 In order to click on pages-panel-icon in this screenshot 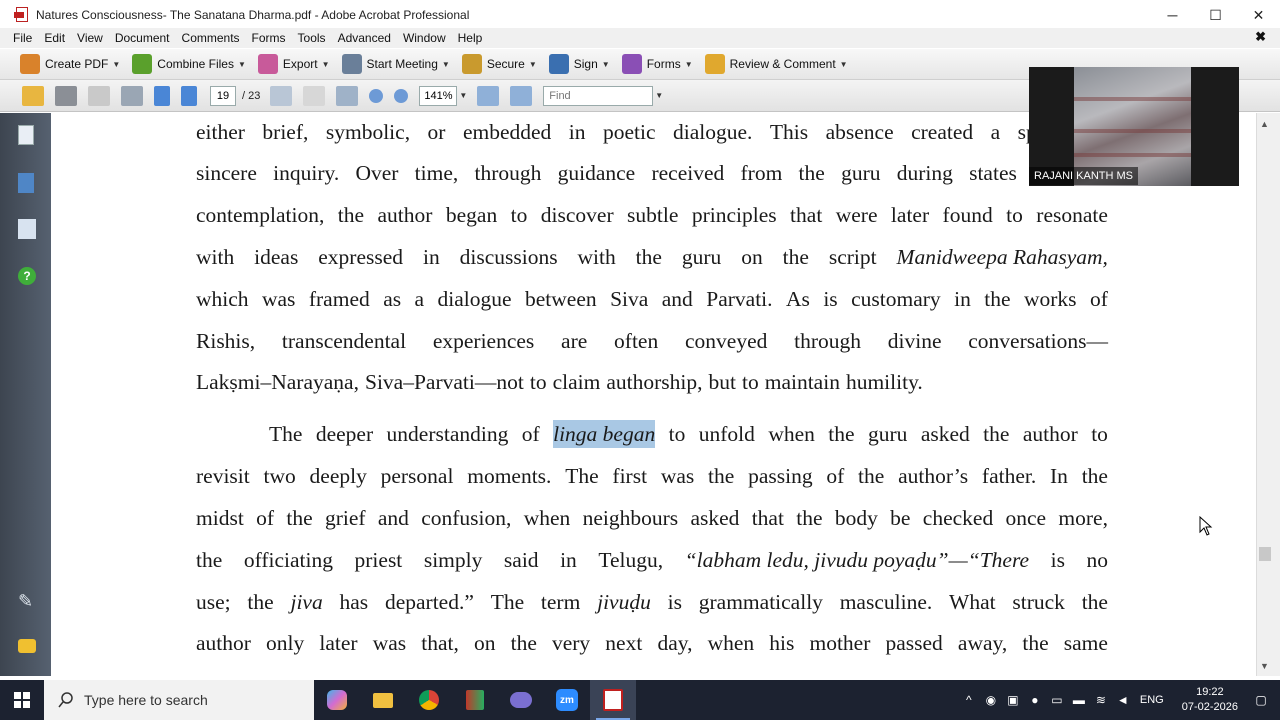, I will do `click(26, 135)`.